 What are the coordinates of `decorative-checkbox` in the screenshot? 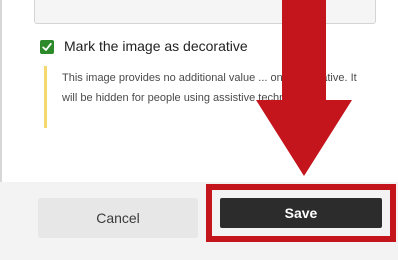 It's located at (47, 47).